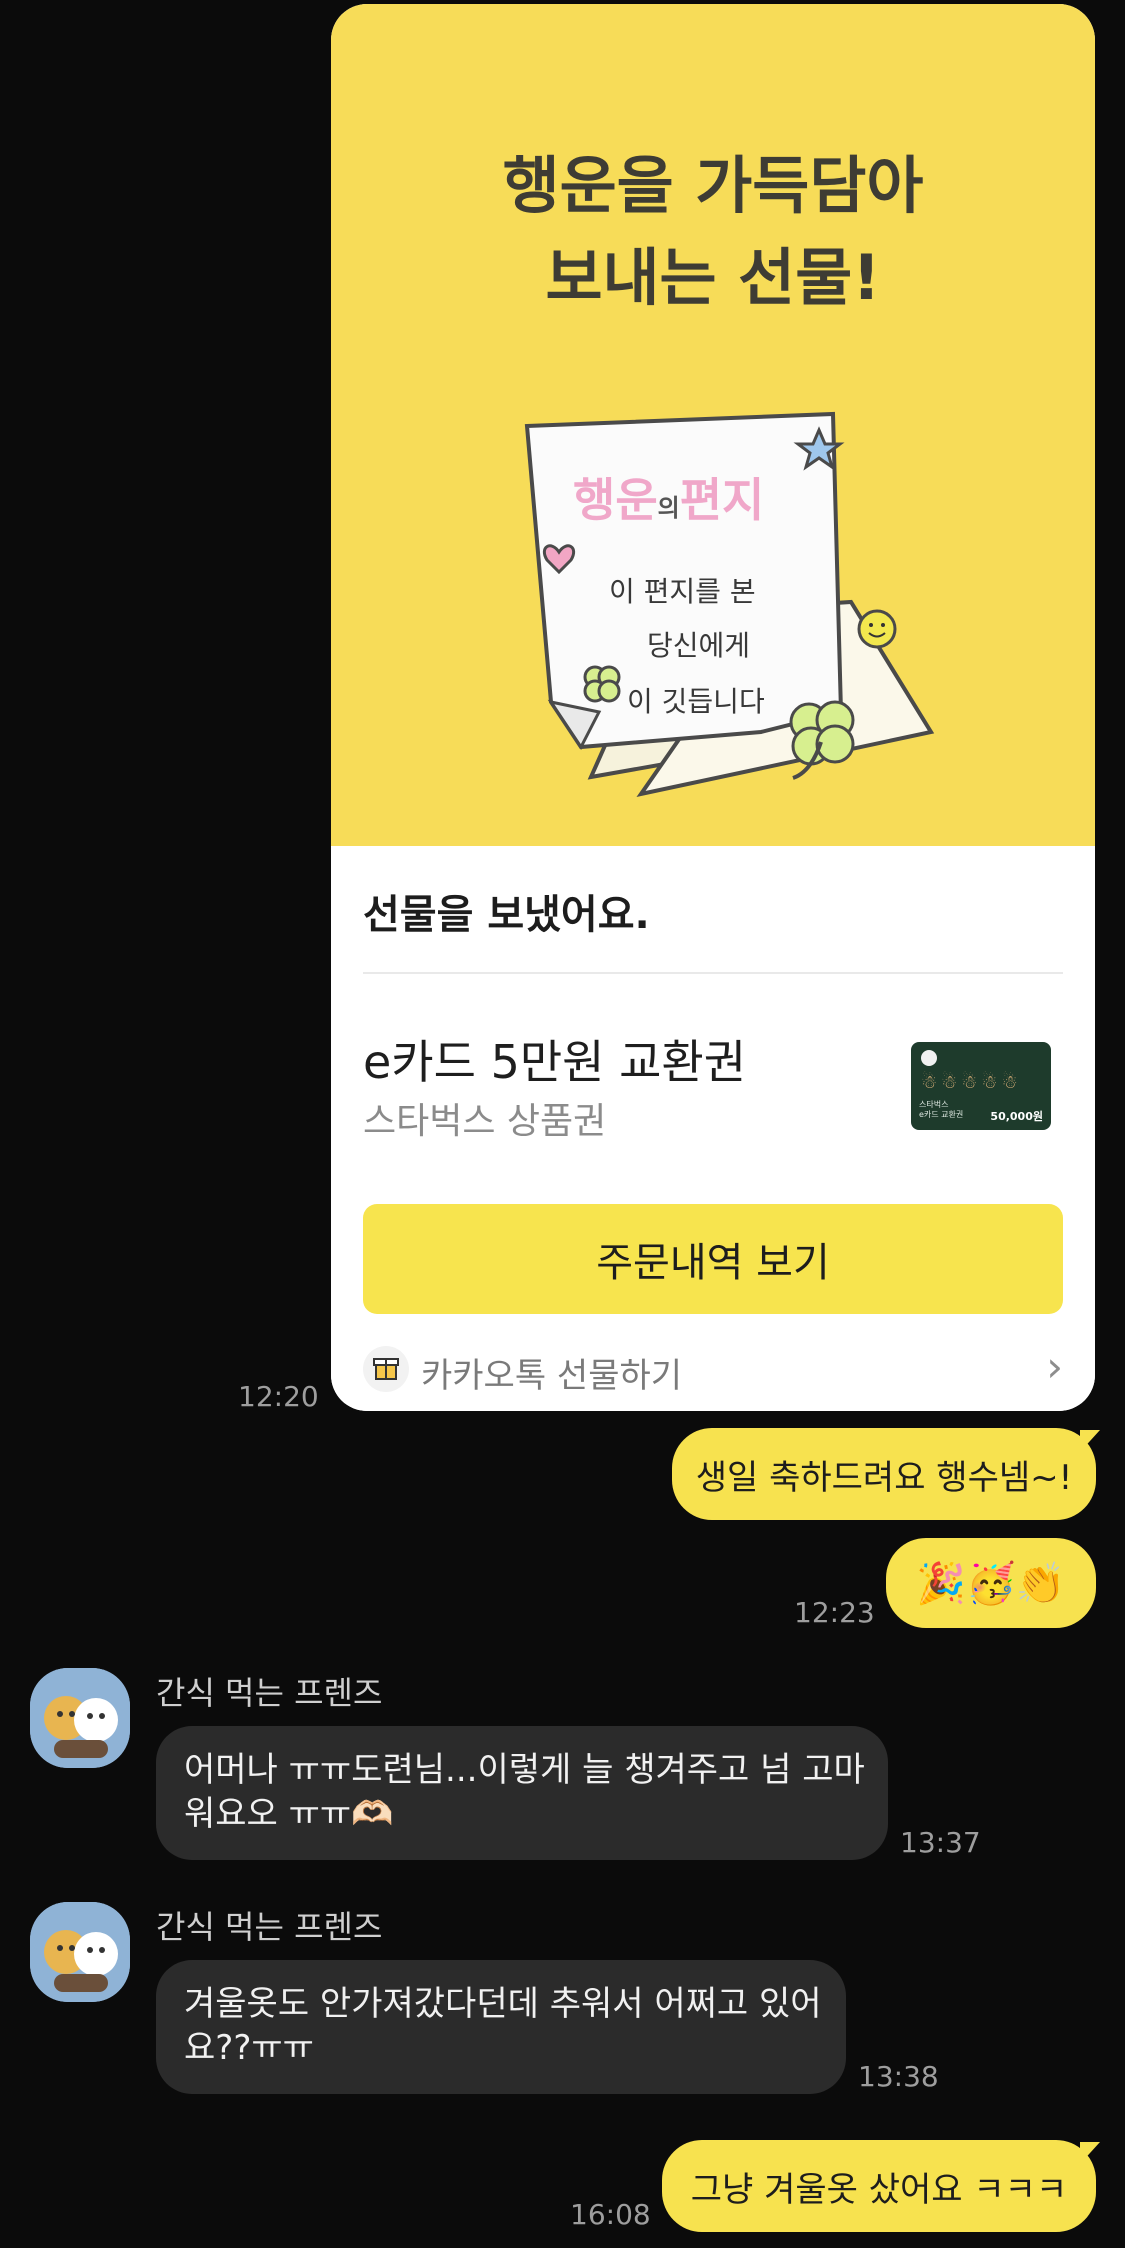  Describe the element at coordinates (941, 1109) in the screenshot. I see `thumb-caption: 스타벅스 e카드 교환권` at that location.